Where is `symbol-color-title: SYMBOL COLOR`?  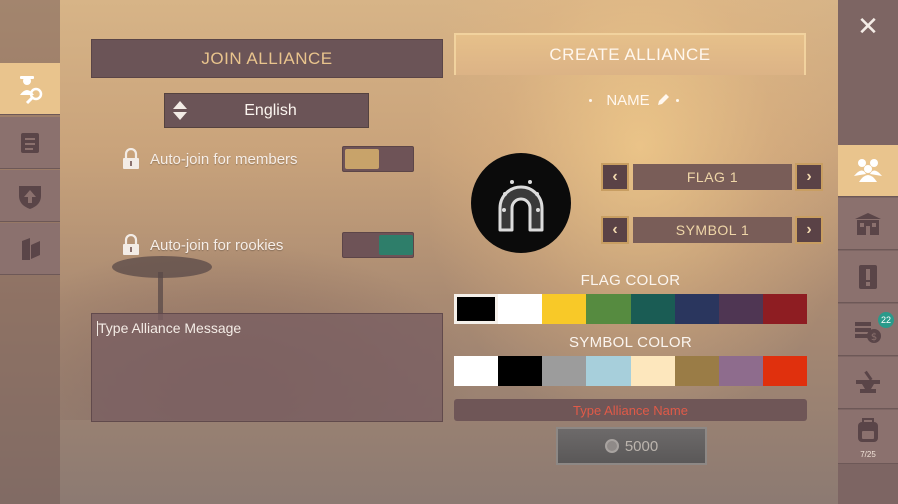
symbol-color-title: SYMBOL COLOR is located at coordinates (630, 342).